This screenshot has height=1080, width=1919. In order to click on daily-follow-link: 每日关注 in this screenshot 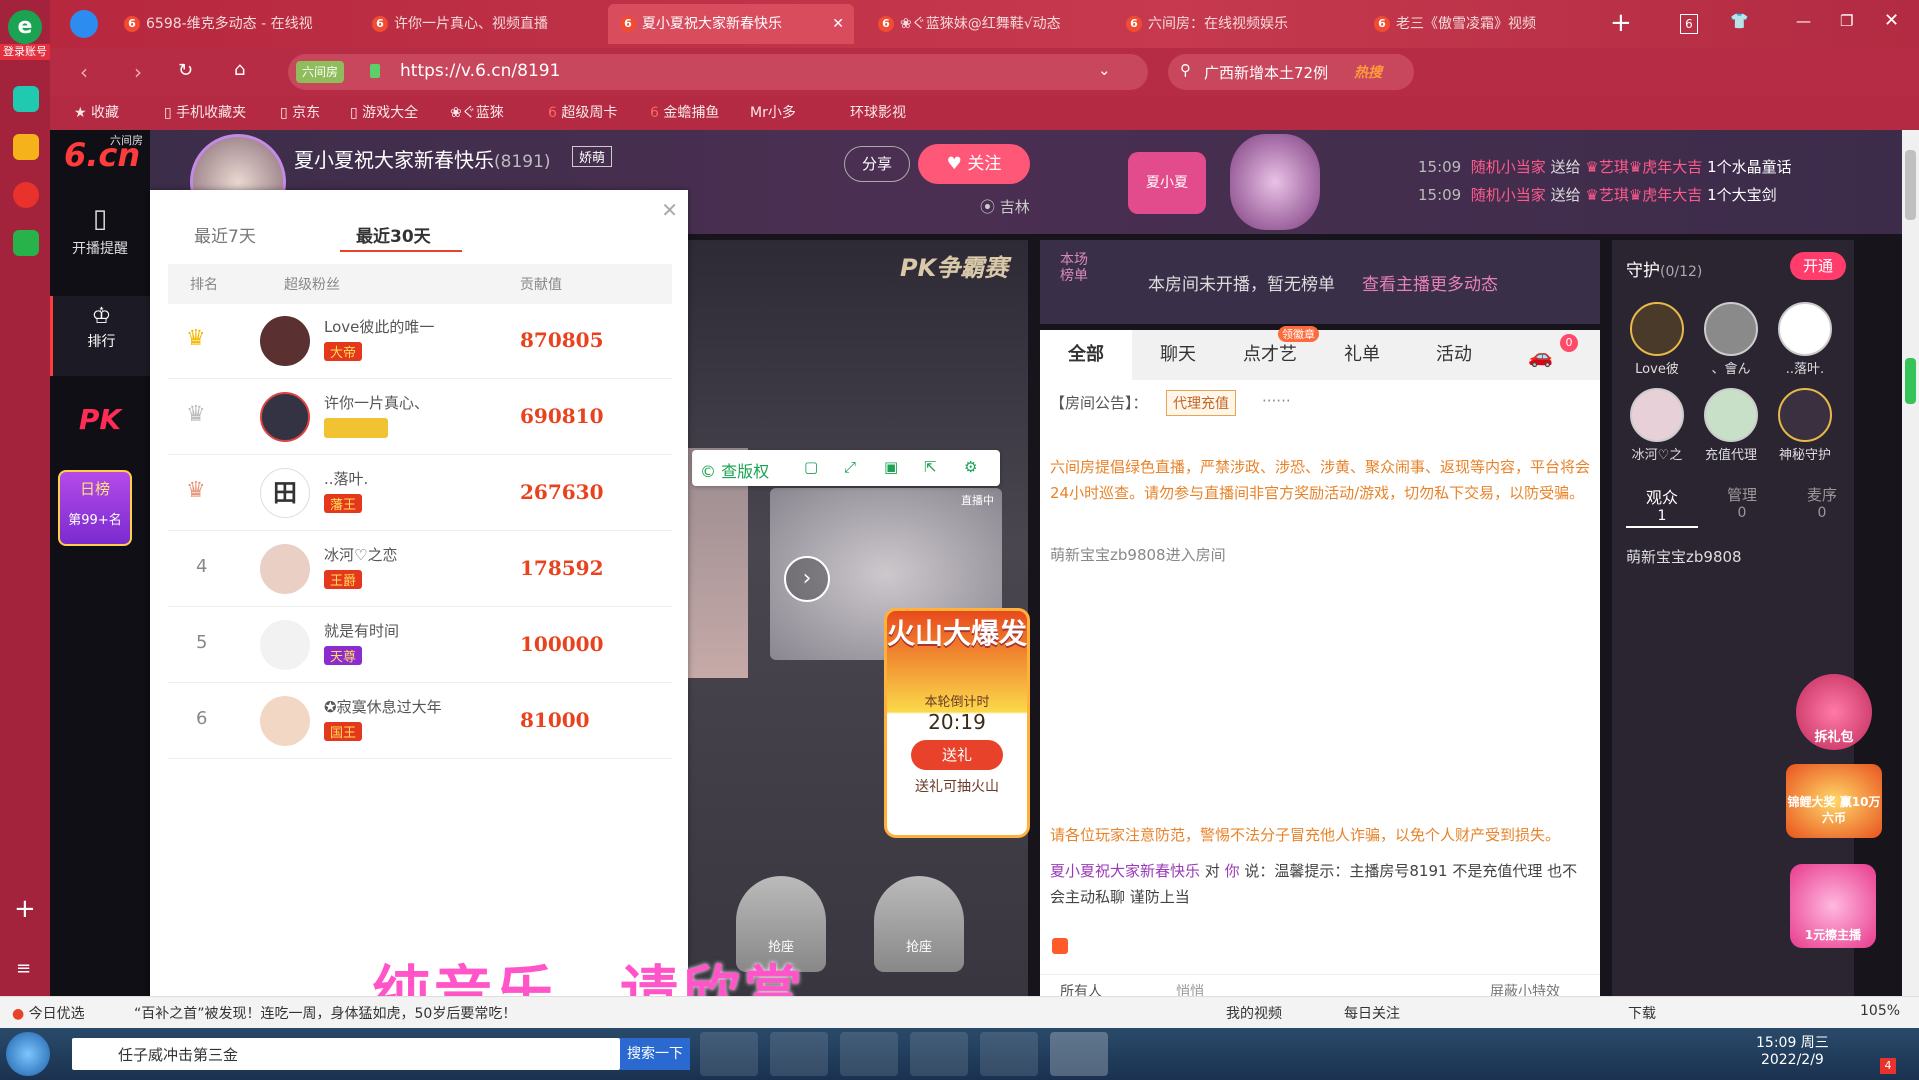, I will do `click(1372, 1013)`.